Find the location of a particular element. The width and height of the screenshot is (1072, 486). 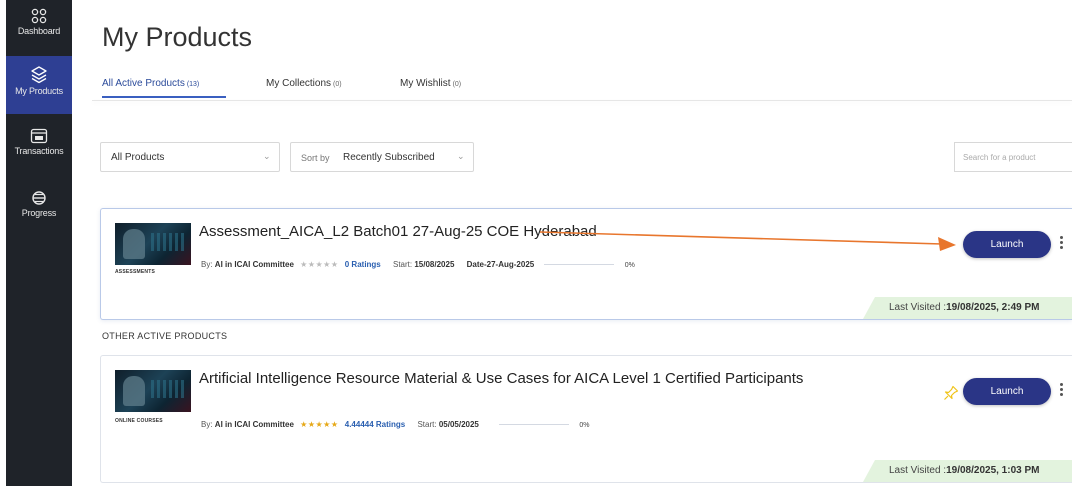

layers-icon is located at coordinates (39, 75).